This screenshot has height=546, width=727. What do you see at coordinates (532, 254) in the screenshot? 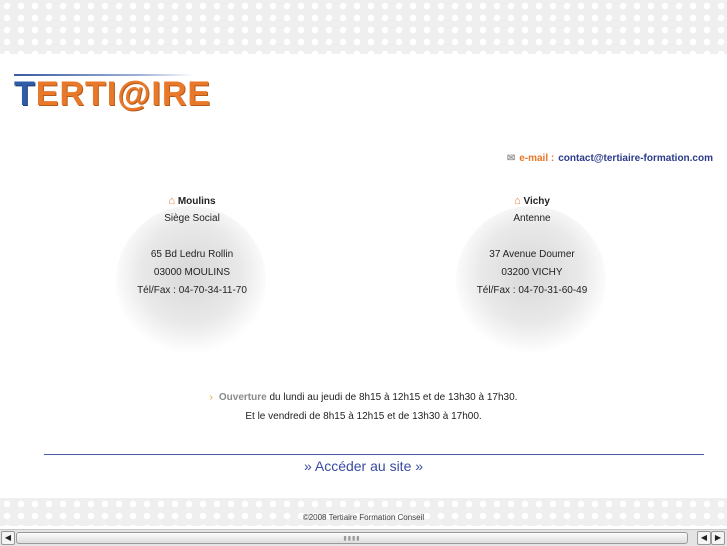
I see `office-street: 37 Avenue Doumer` at bounding box center [532, 254].